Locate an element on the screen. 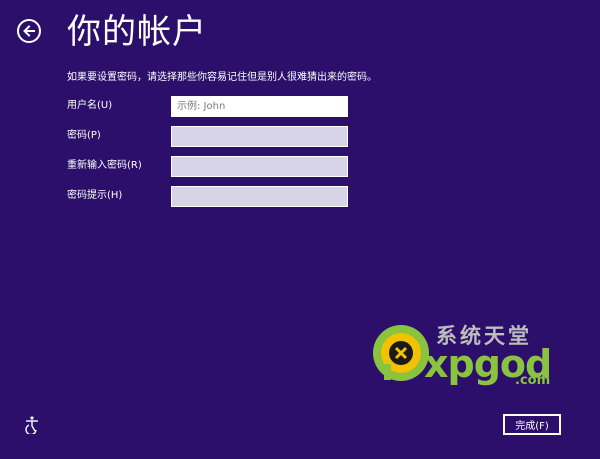  password-row: 密码(P) is located at coordinates (212, 136).